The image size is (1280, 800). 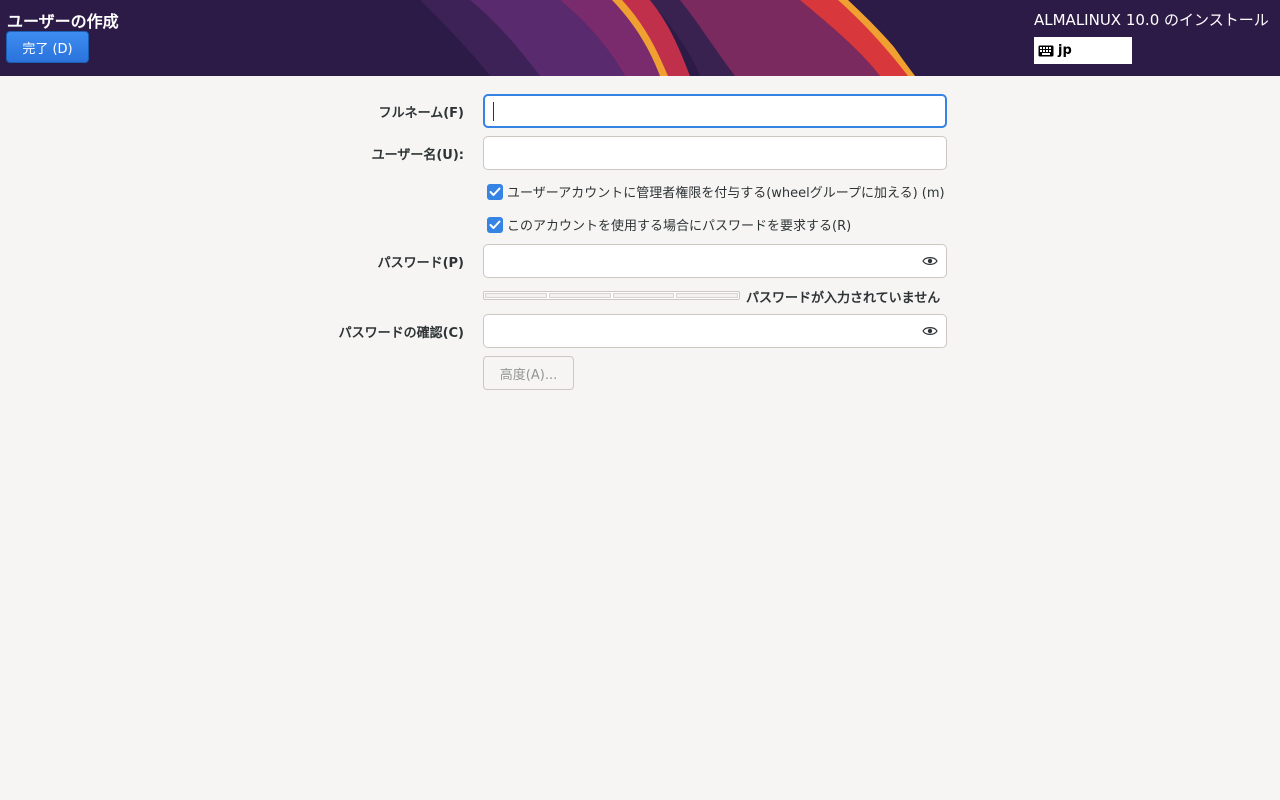 I want to click on admin-checkbox-label: ユーザーアカウントに管理者権限を付与する(wheelグループに加える) (m), so click(x=726, y=191).